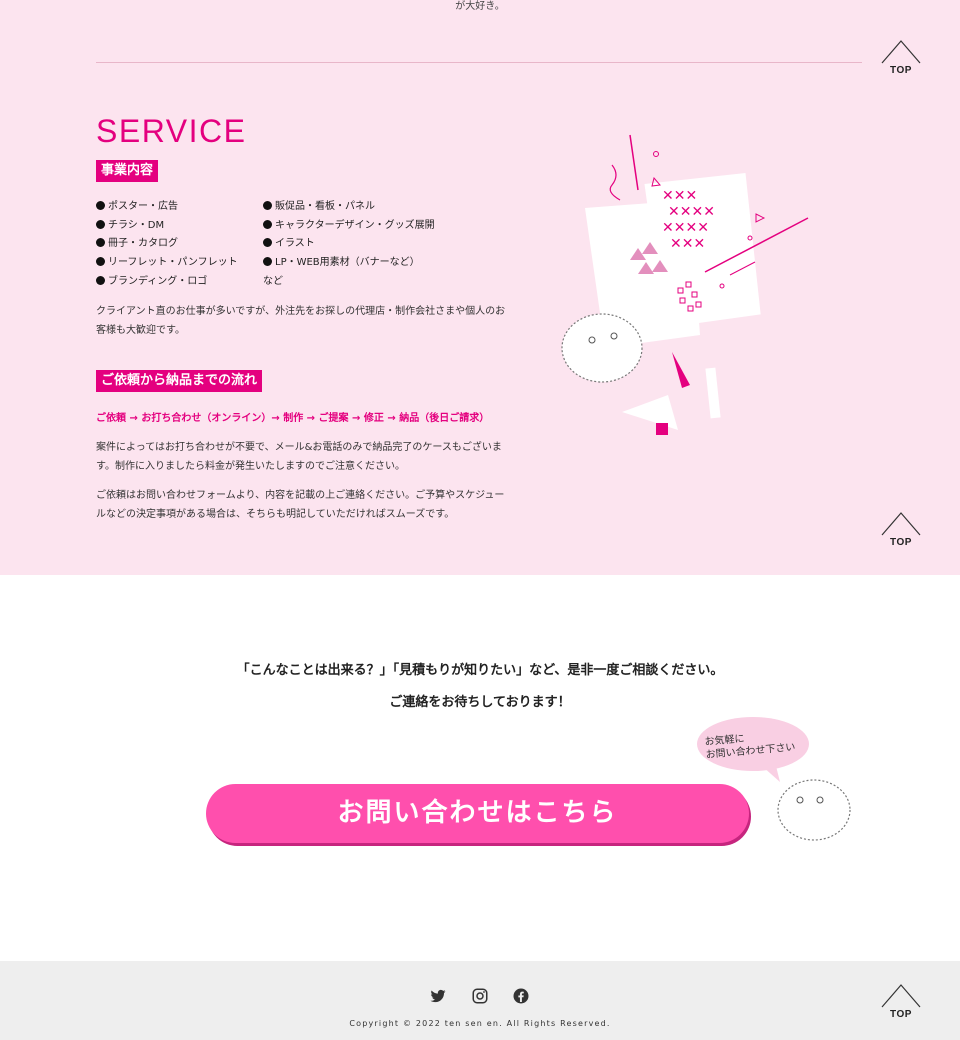  What do you see at coordinates (349, 207) in the screenshot?
I see `service-item: 販促品・看板・パネル` at bounding box center [349, 207].